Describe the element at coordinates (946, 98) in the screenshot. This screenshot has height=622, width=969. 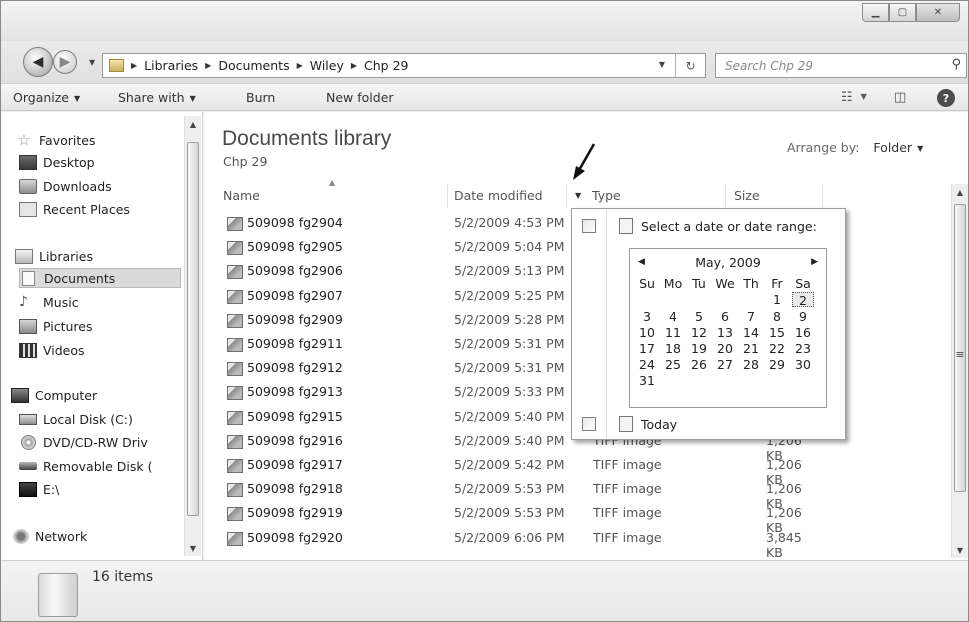
I see `help-icon: ?` at that location.